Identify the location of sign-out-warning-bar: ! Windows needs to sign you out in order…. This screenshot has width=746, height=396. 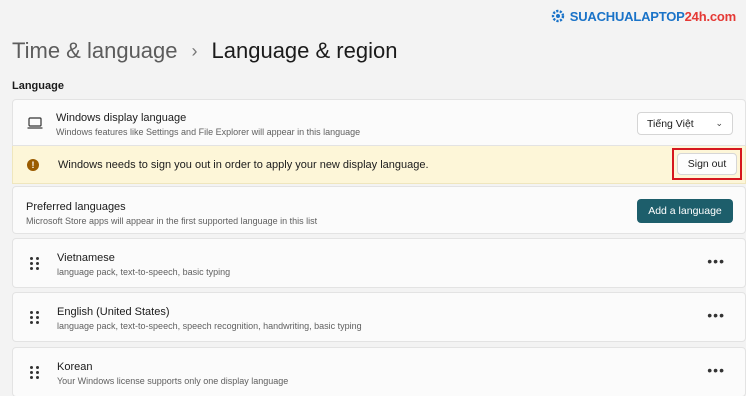
(379, 165).